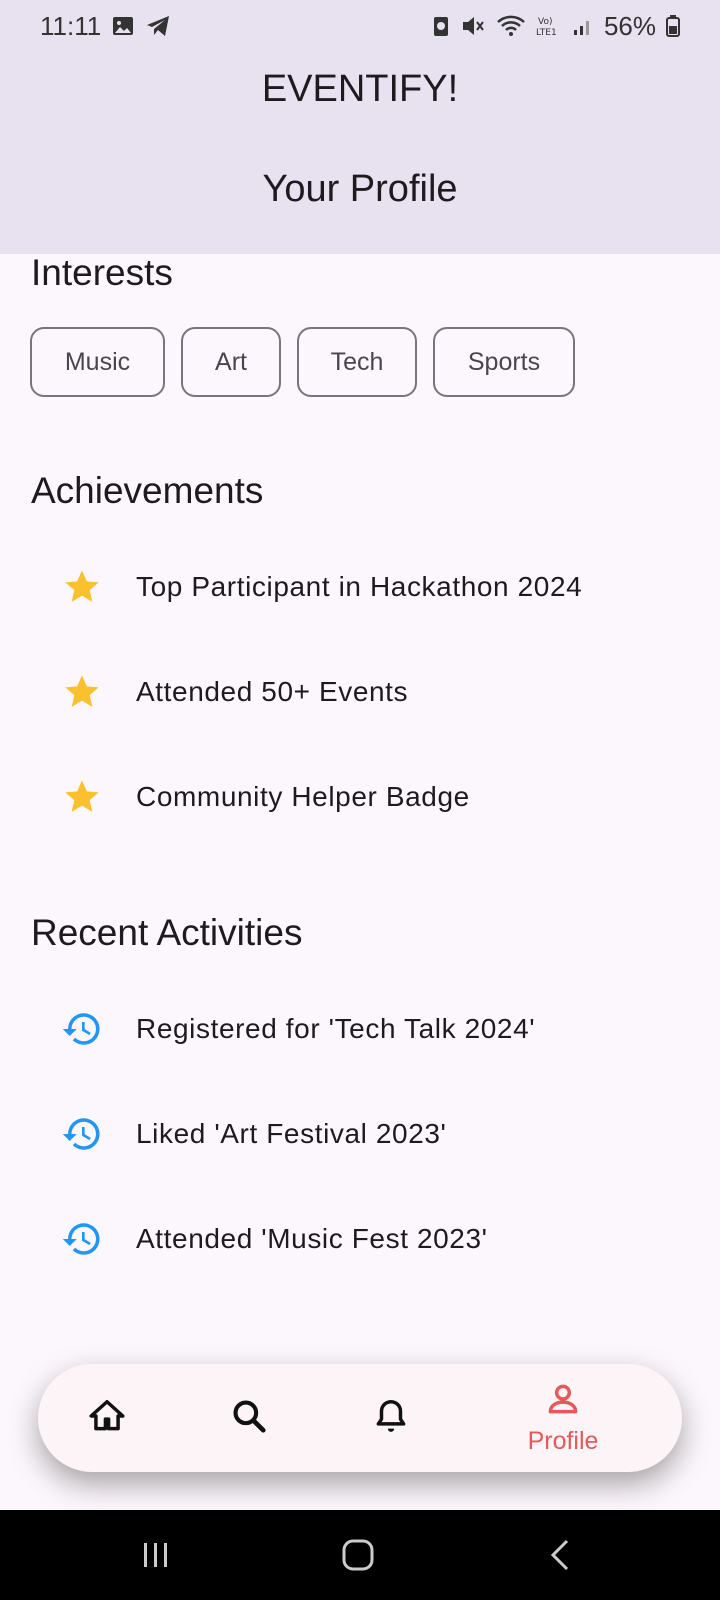  Describe the element at coordinates (629, 25) in the screenshot. I see `battery-percent: 56%` at that location.